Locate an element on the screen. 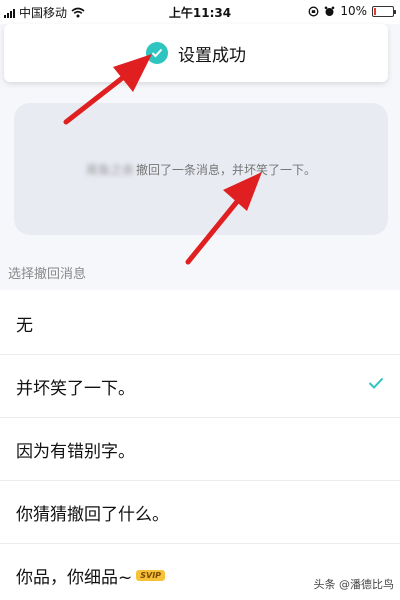 This screenshot has width=400, height=600. status-right: 10% is located at coordinates (352, 11).